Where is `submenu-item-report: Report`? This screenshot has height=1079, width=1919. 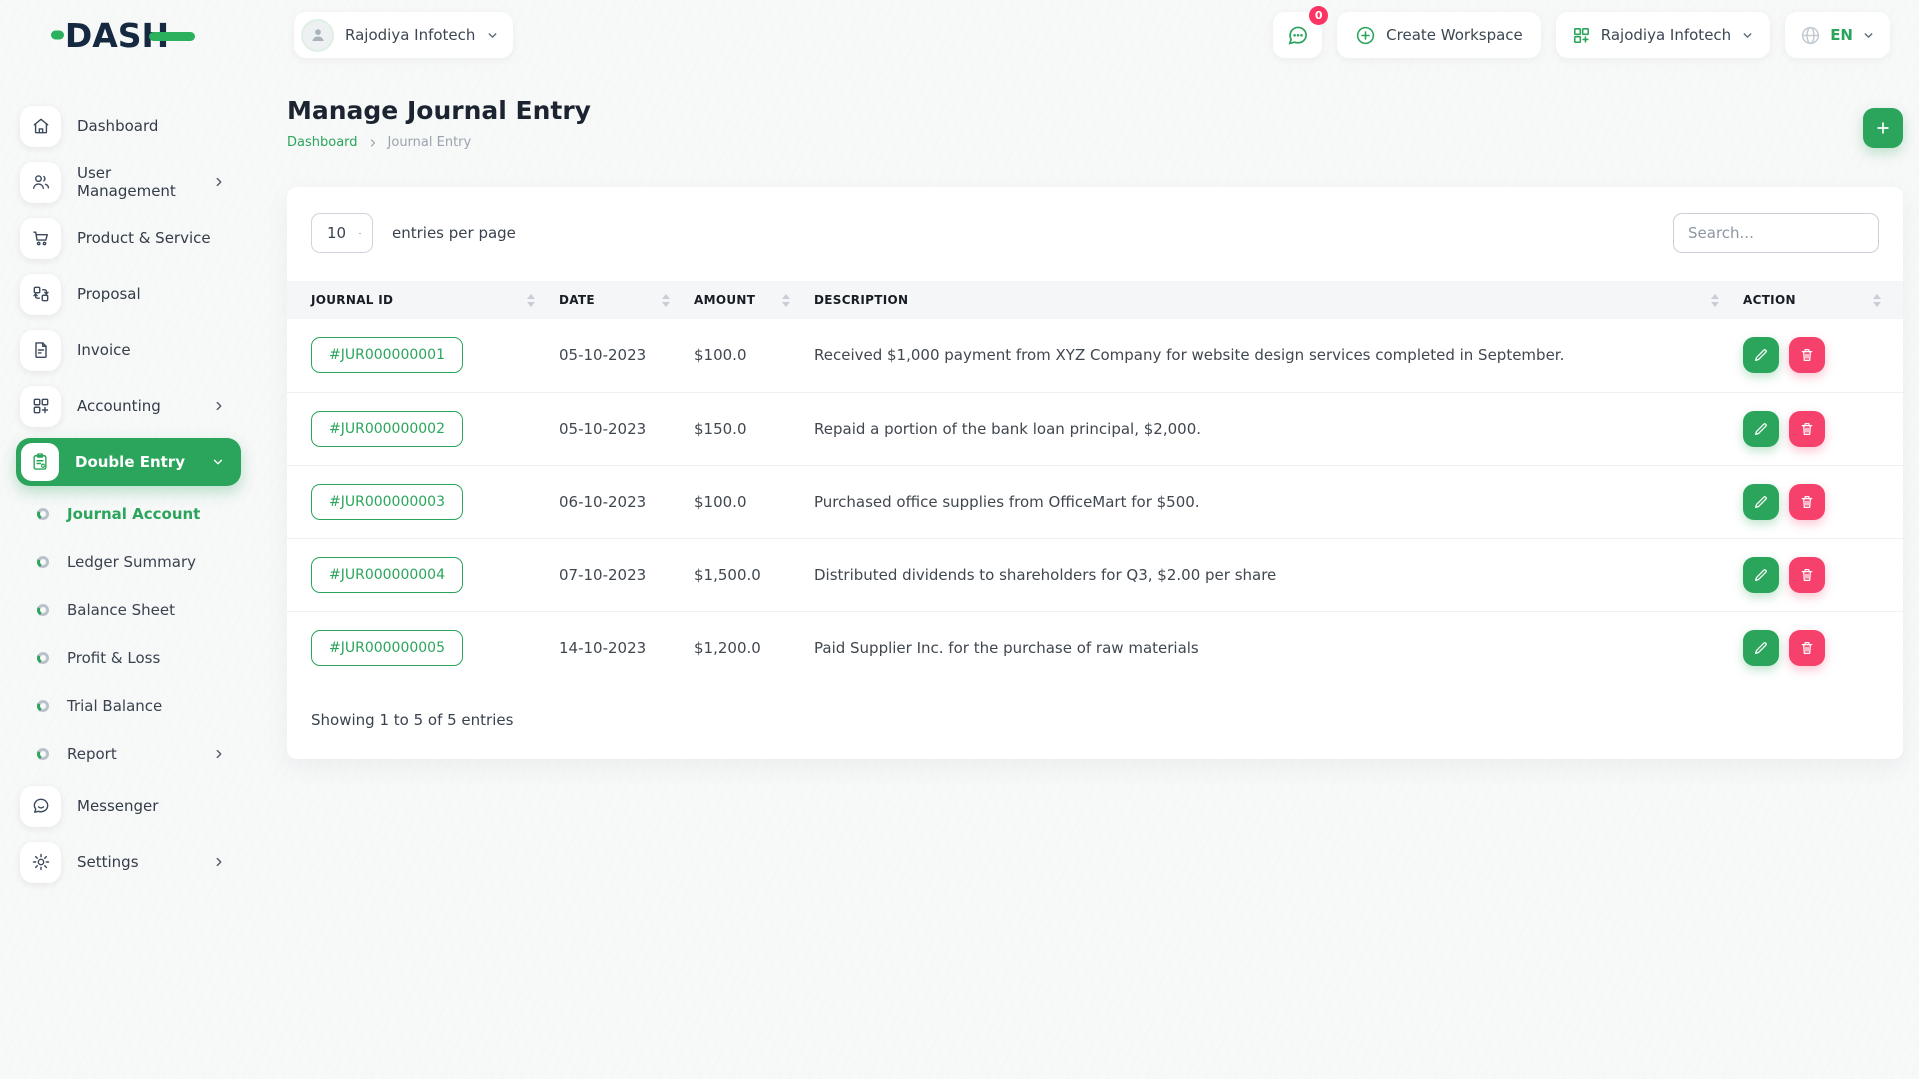 submenu-item-report: Report is located at coordinates (123, 754).